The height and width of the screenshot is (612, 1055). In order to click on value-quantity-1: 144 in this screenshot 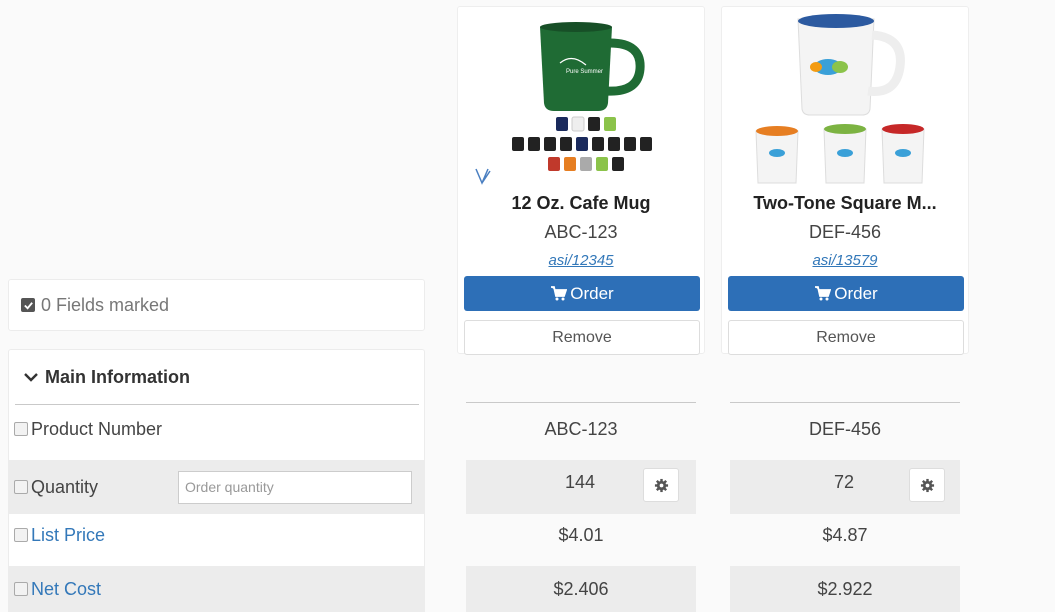, I will do `click(580, 482)`.